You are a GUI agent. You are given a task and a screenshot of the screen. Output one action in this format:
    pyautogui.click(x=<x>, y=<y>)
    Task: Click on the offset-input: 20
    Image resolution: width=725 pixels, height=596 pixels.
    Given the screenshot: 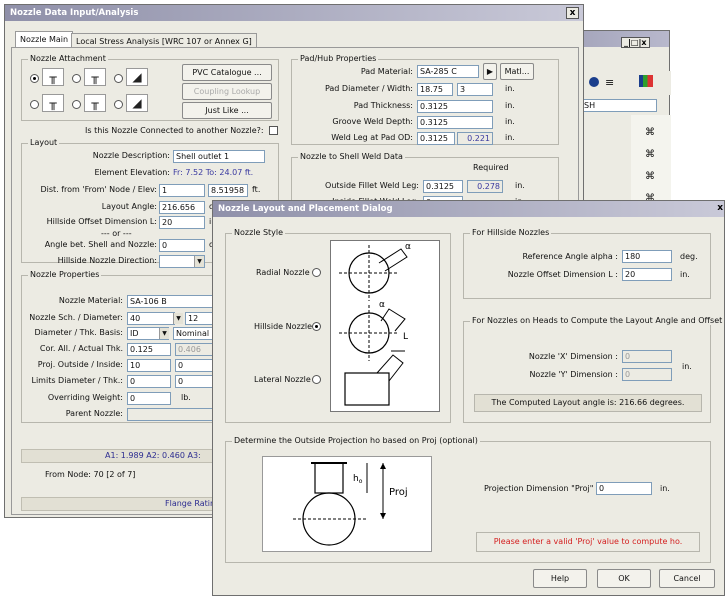 What is the action you would take?
    pyautogui.click(x=647, y=274)
    